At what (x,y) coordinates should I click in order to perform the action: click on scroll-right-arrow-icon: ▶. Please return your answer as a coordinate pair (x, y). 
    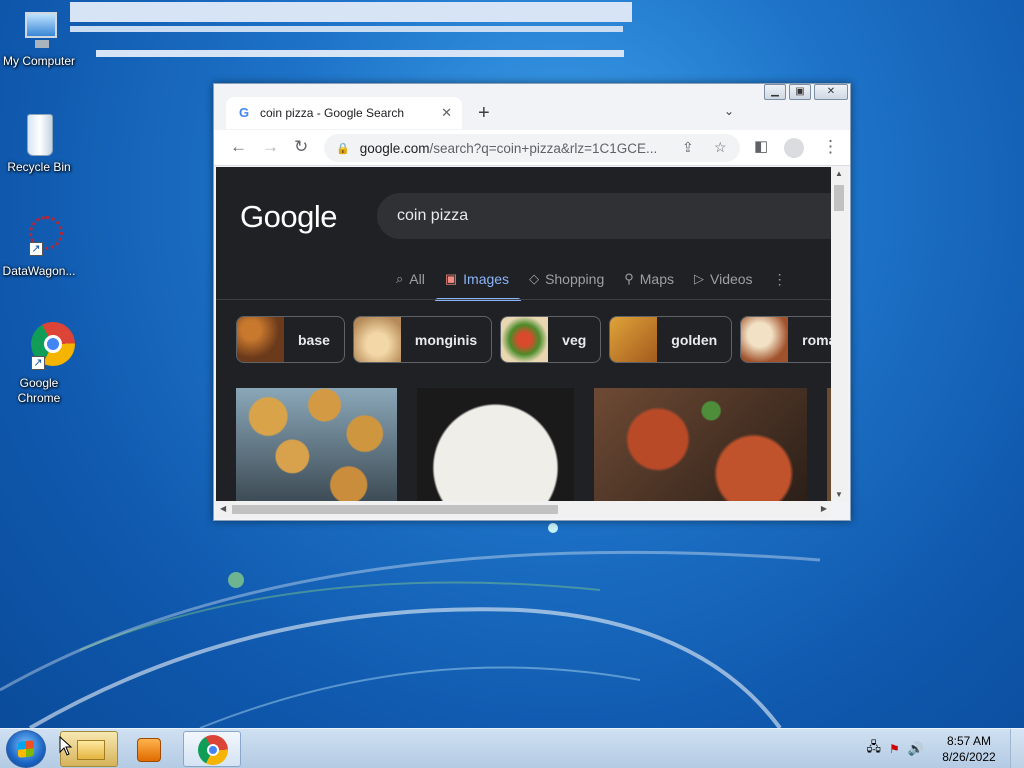
    Looking at the image, I should click on (824, 508).